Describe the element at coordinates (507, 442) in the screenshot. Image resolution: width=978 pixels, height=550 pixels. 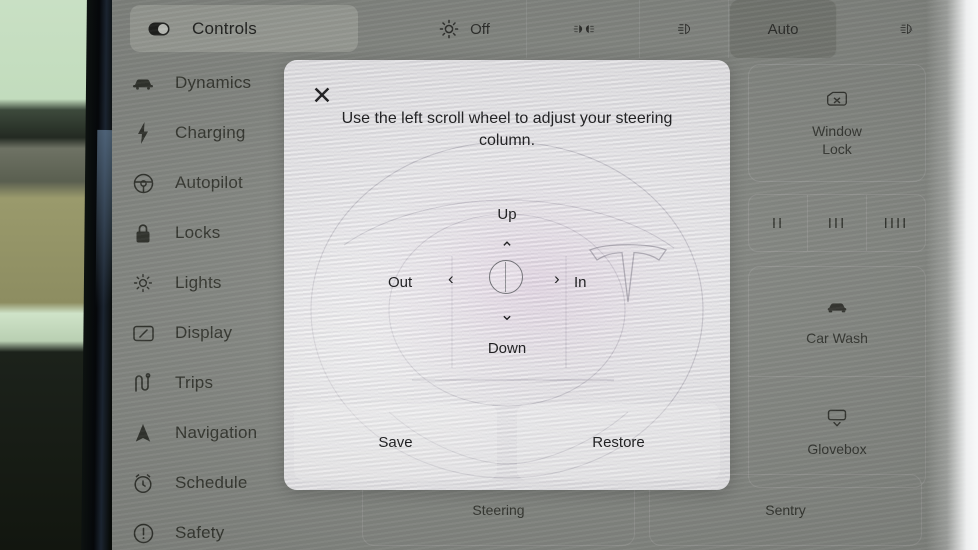
I see `dialog-action-row: Save Restore` at that location.